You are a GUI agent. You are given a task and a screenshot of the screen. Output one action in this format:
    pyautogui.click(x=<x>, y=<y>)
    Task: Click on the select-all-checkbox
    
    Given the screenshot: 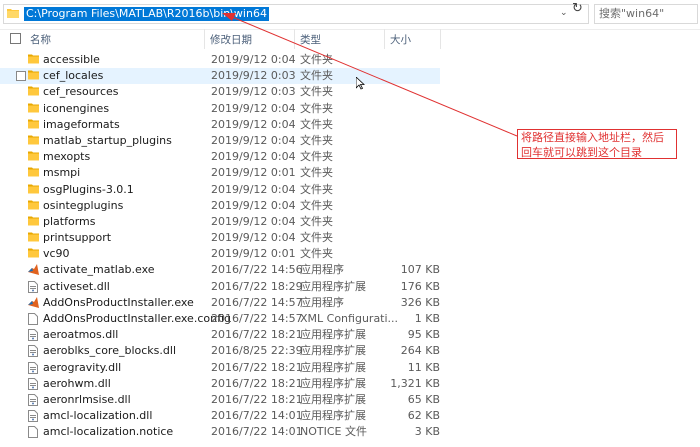 What is the action you would take?
    pyautogui.click(x=15, y=38)
    